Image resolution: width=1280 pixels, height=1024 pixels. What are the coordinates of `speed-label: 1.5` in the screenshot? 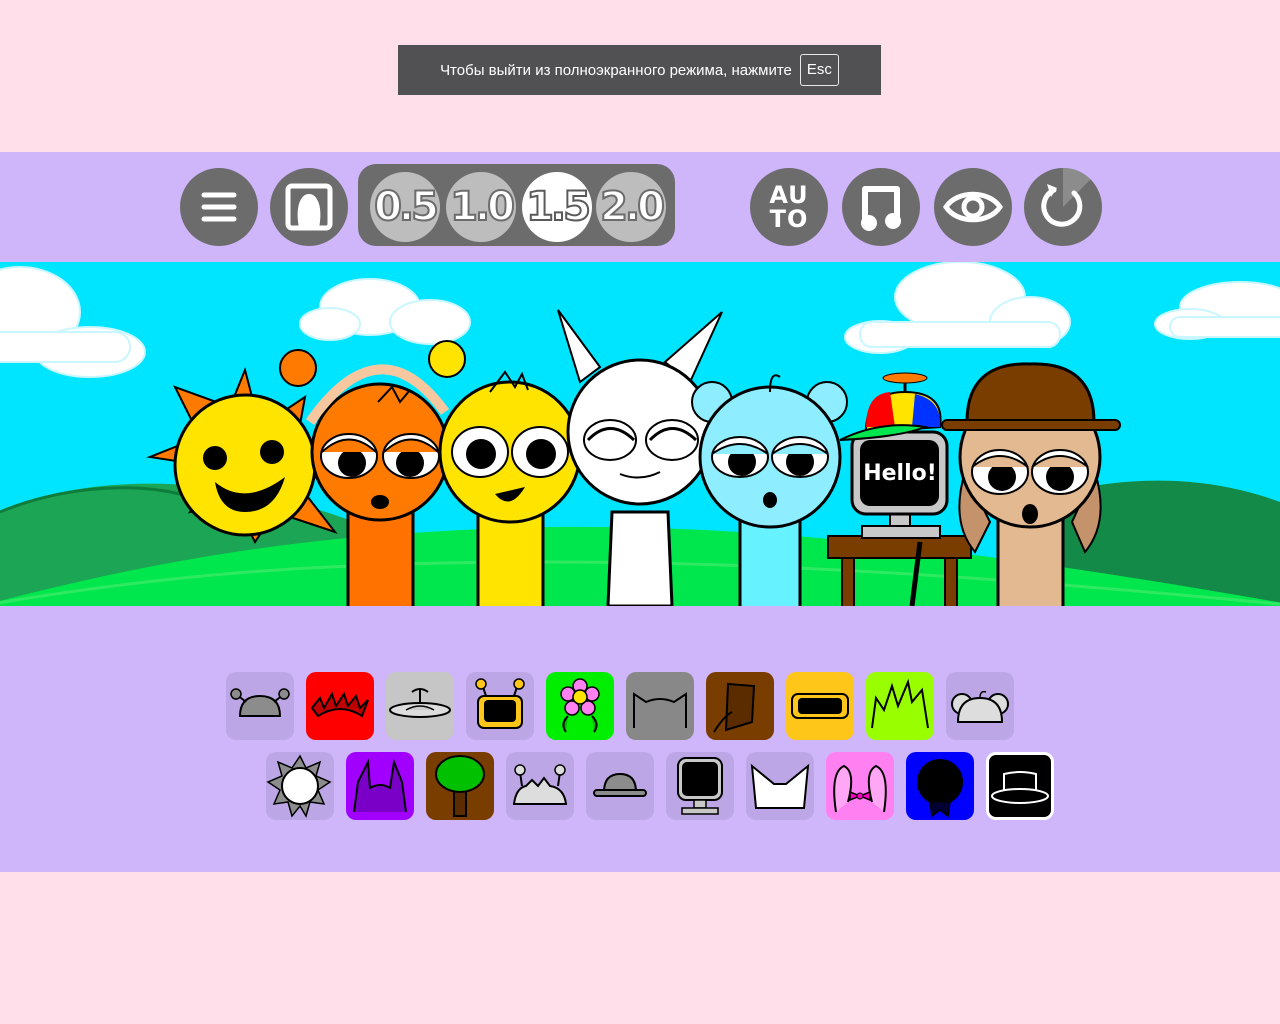 It's located at (558, 207).